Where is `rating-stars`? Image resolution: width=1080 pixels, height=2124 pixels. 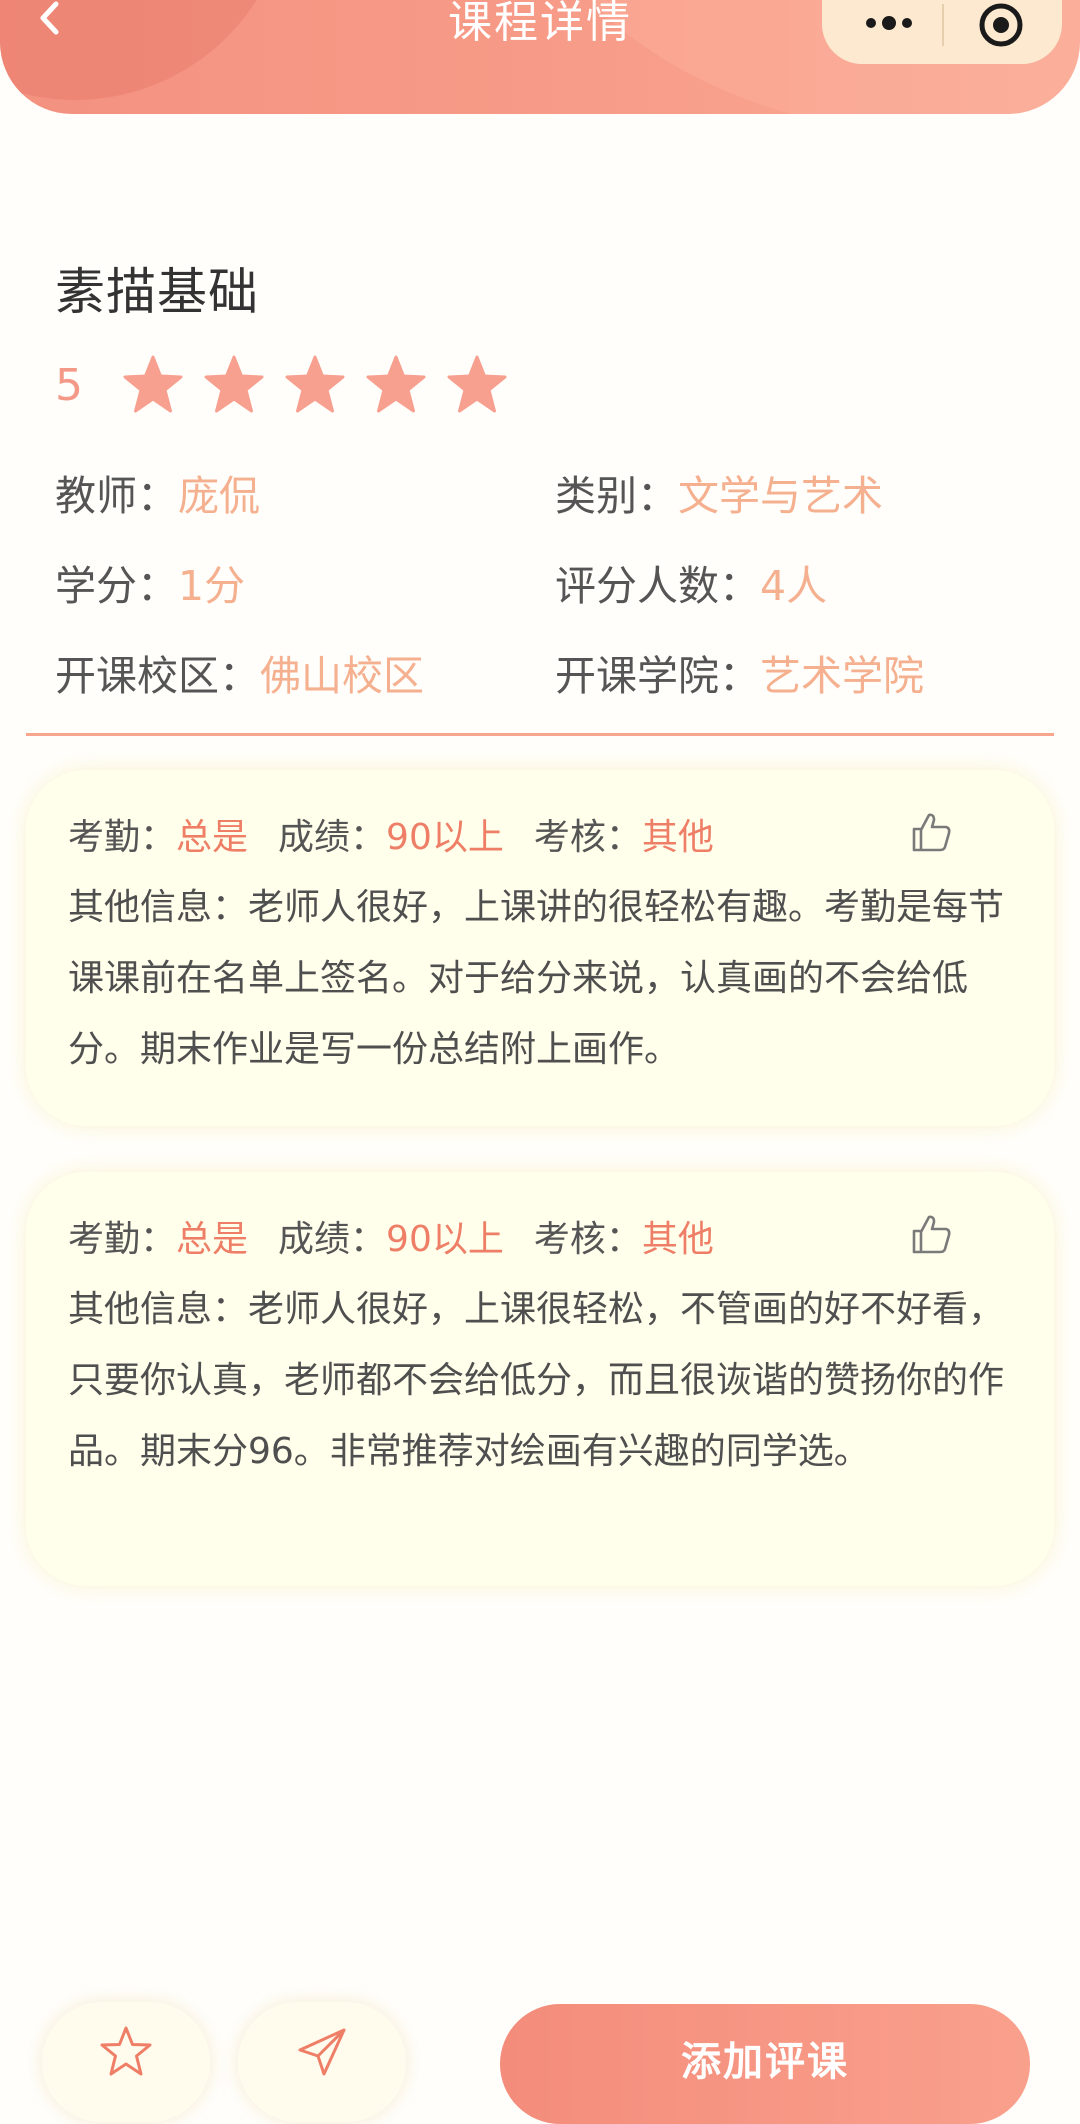
rating-stars is located at coordinates (315, 385).